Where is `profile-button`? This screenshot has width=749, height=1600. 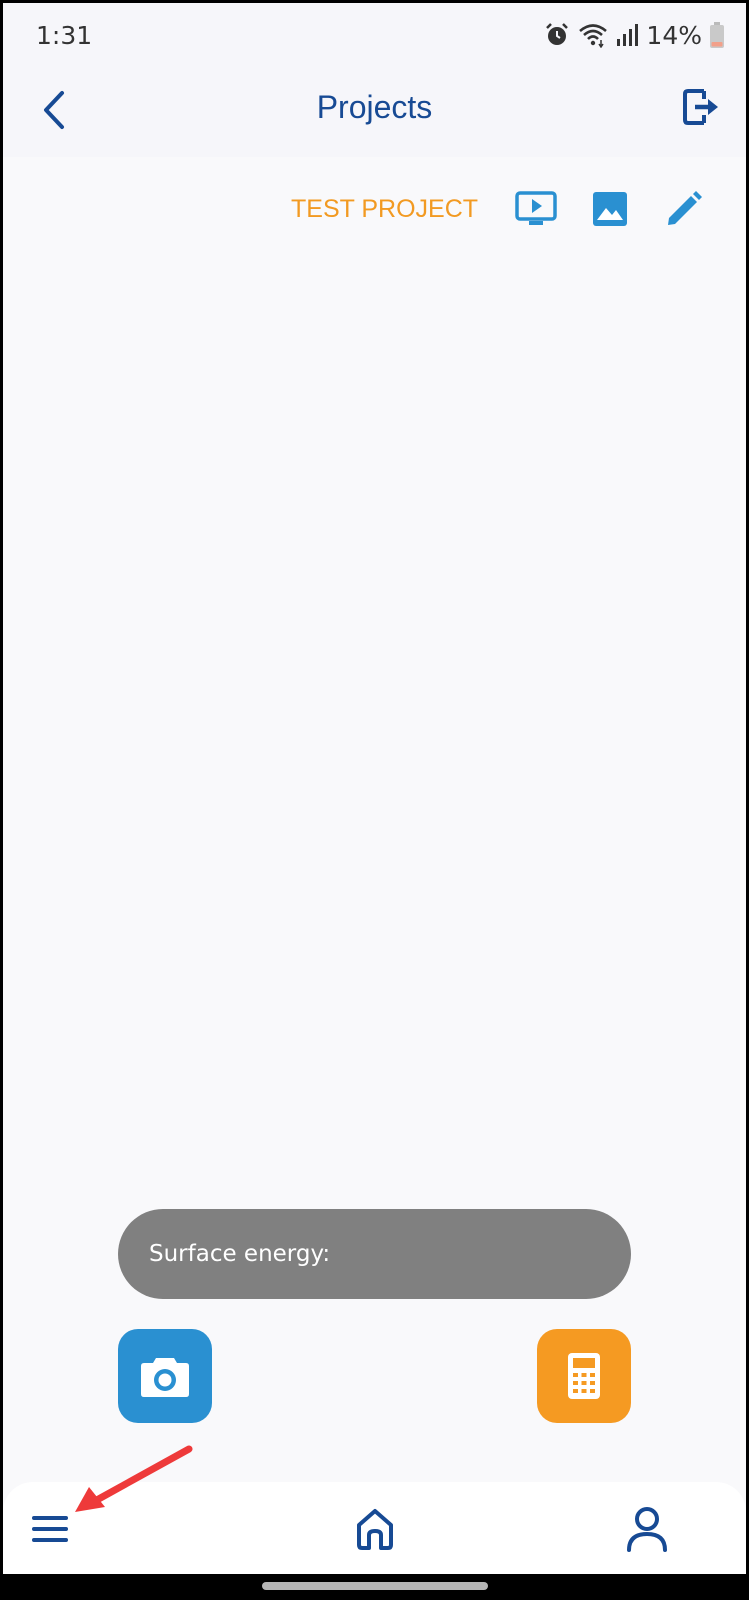
profile-button is located at coordinates (647, 1529).